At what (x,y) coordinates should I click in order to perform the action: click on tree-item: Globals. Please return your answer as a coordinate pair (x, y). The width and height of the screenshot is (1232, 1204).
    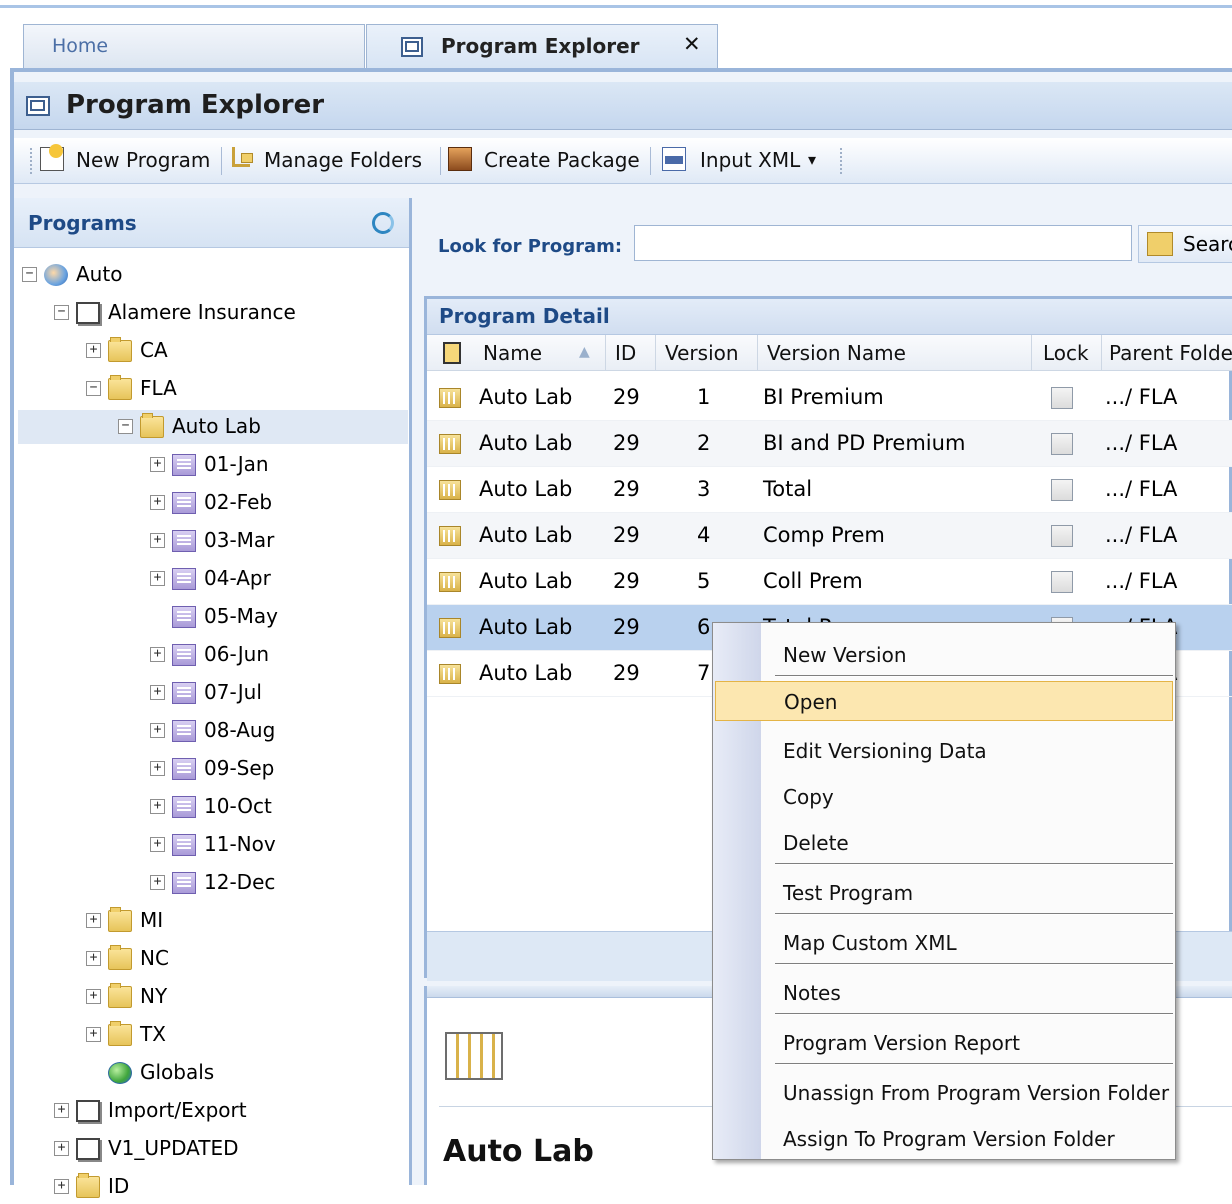
    Looking at the image, I should click on (204, 1073).